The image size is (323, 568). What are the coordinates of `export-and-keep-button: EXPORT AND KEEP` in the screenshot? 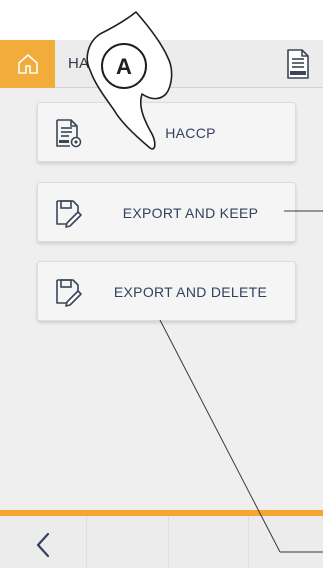 It's located at (166, 212).